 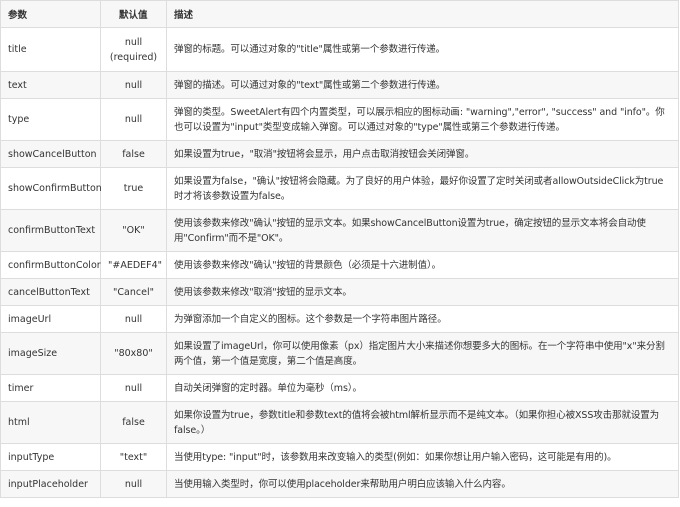 What do you see at coordinates (50, 119) in the screenshot?
I see `param-name: type` at bounding box center [50, 119].